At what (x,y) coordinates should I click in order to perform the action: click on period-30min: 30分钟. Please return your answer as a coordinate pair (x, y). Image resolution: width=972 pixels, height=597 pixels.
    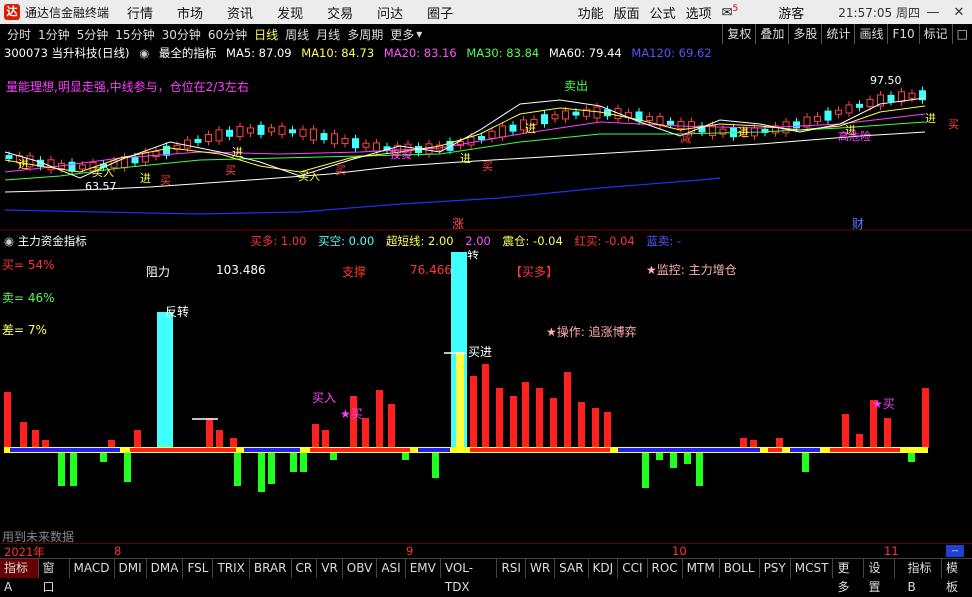
    Looking at the image, I should click on (181, 34).